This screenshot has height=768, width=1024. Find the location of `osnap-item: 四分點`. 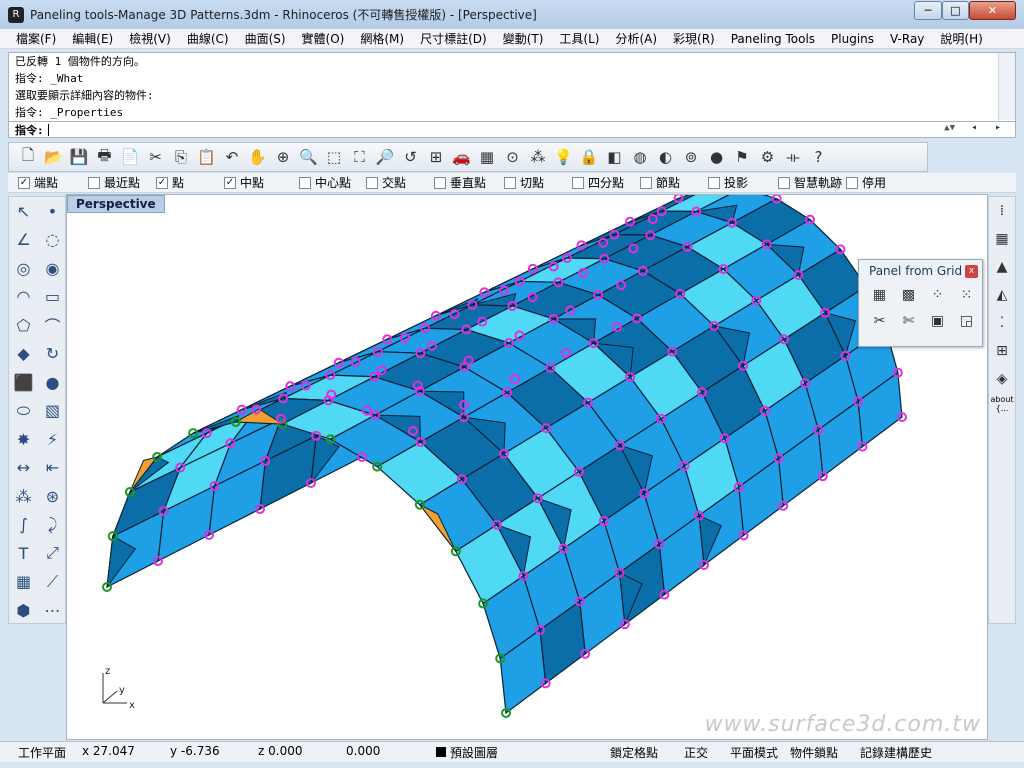

osnap-item: 四分點 is located at coordinates (598, 182).